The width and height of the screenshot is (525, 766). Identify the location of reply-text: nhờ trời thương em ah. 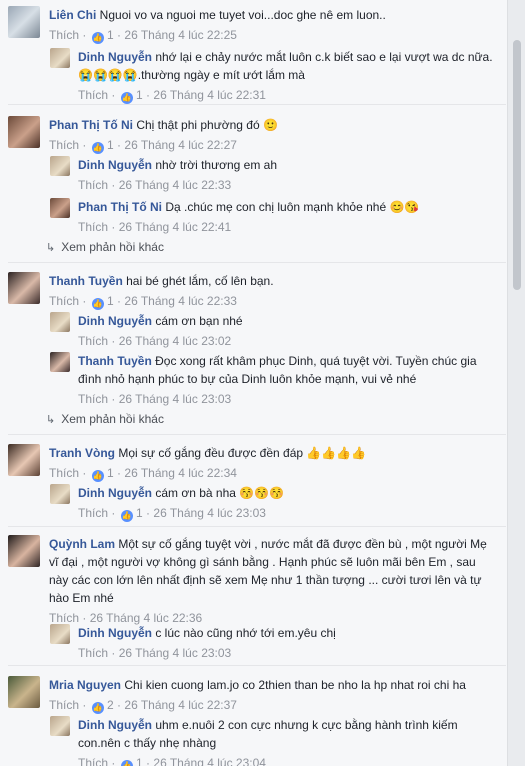
(215, 165).